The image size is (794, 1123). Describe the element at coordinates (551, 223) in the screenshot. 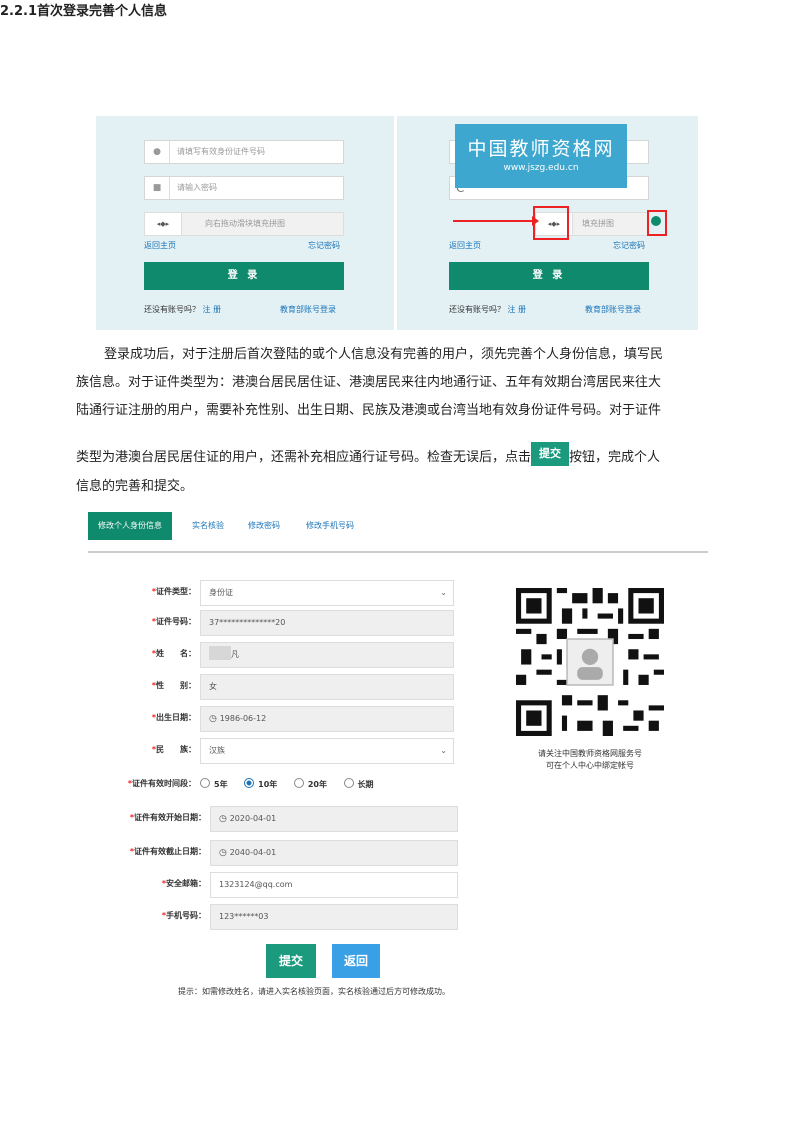

I see `knob-highlight-box` at that location.